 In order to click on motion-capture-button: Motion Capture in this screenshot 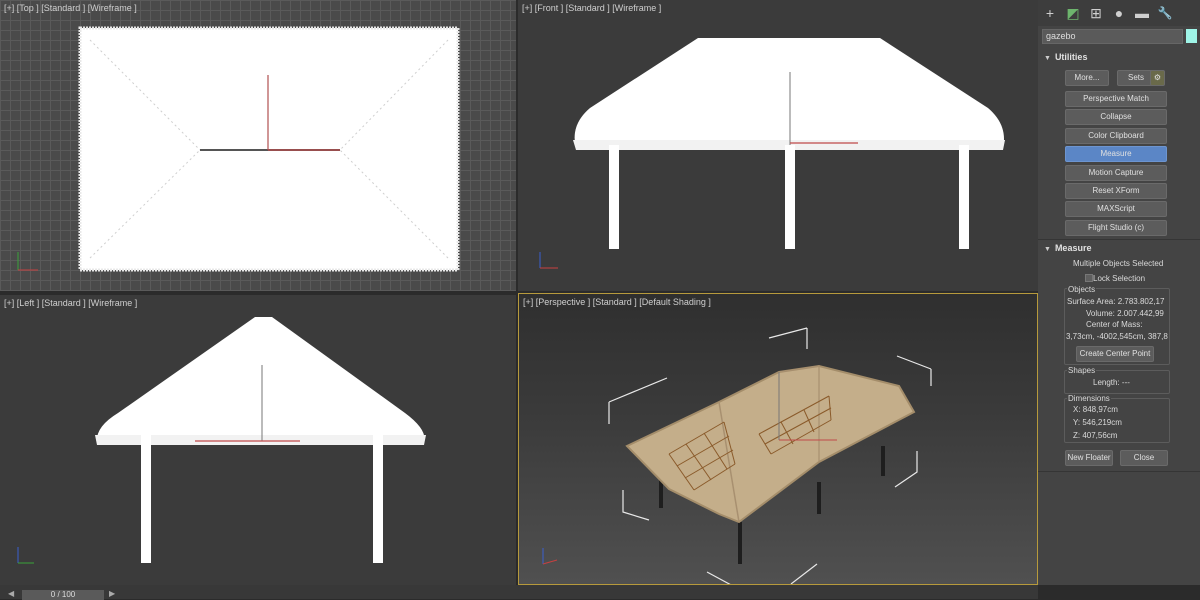, I will do `click(1116, 173)`.